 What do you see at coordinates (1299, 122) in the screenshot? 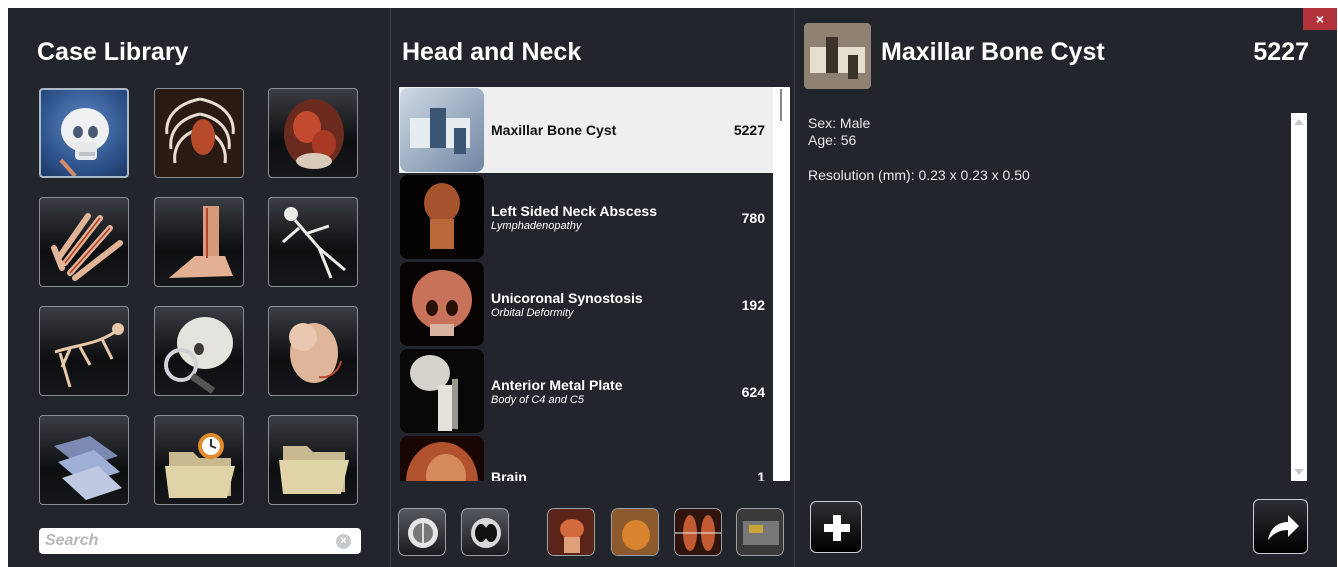
I see `scroll-up-icon` at bounding box center [1299, 122].